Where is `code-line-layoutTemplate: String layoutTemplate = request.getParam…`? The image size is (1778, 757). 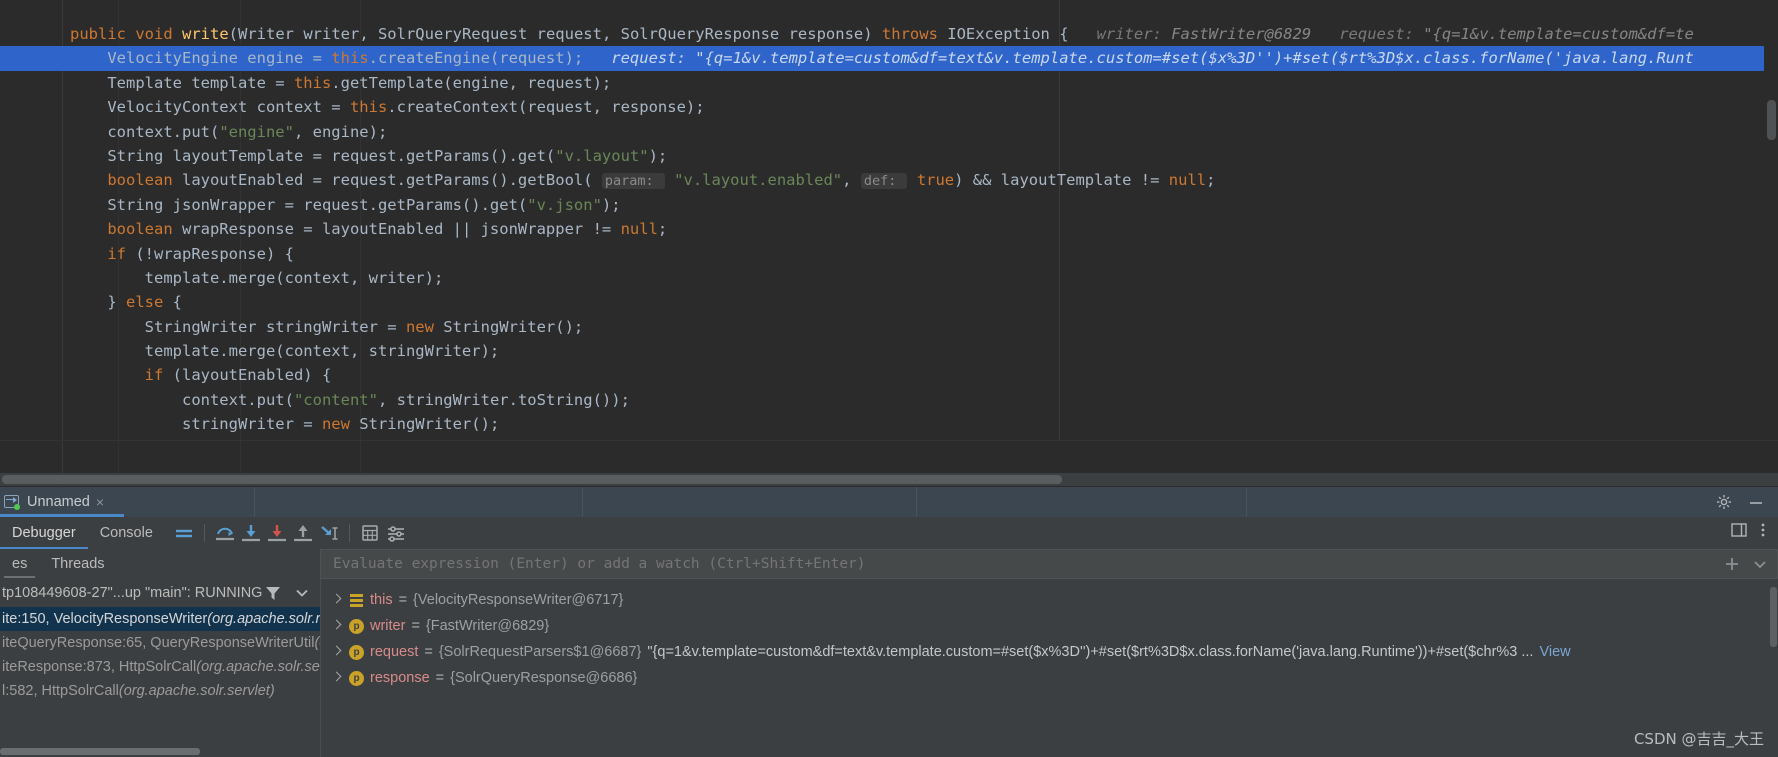 code-line-layoutTemplate: String layoutTemplate = request.getParam… is located at coordinates (889, 156).